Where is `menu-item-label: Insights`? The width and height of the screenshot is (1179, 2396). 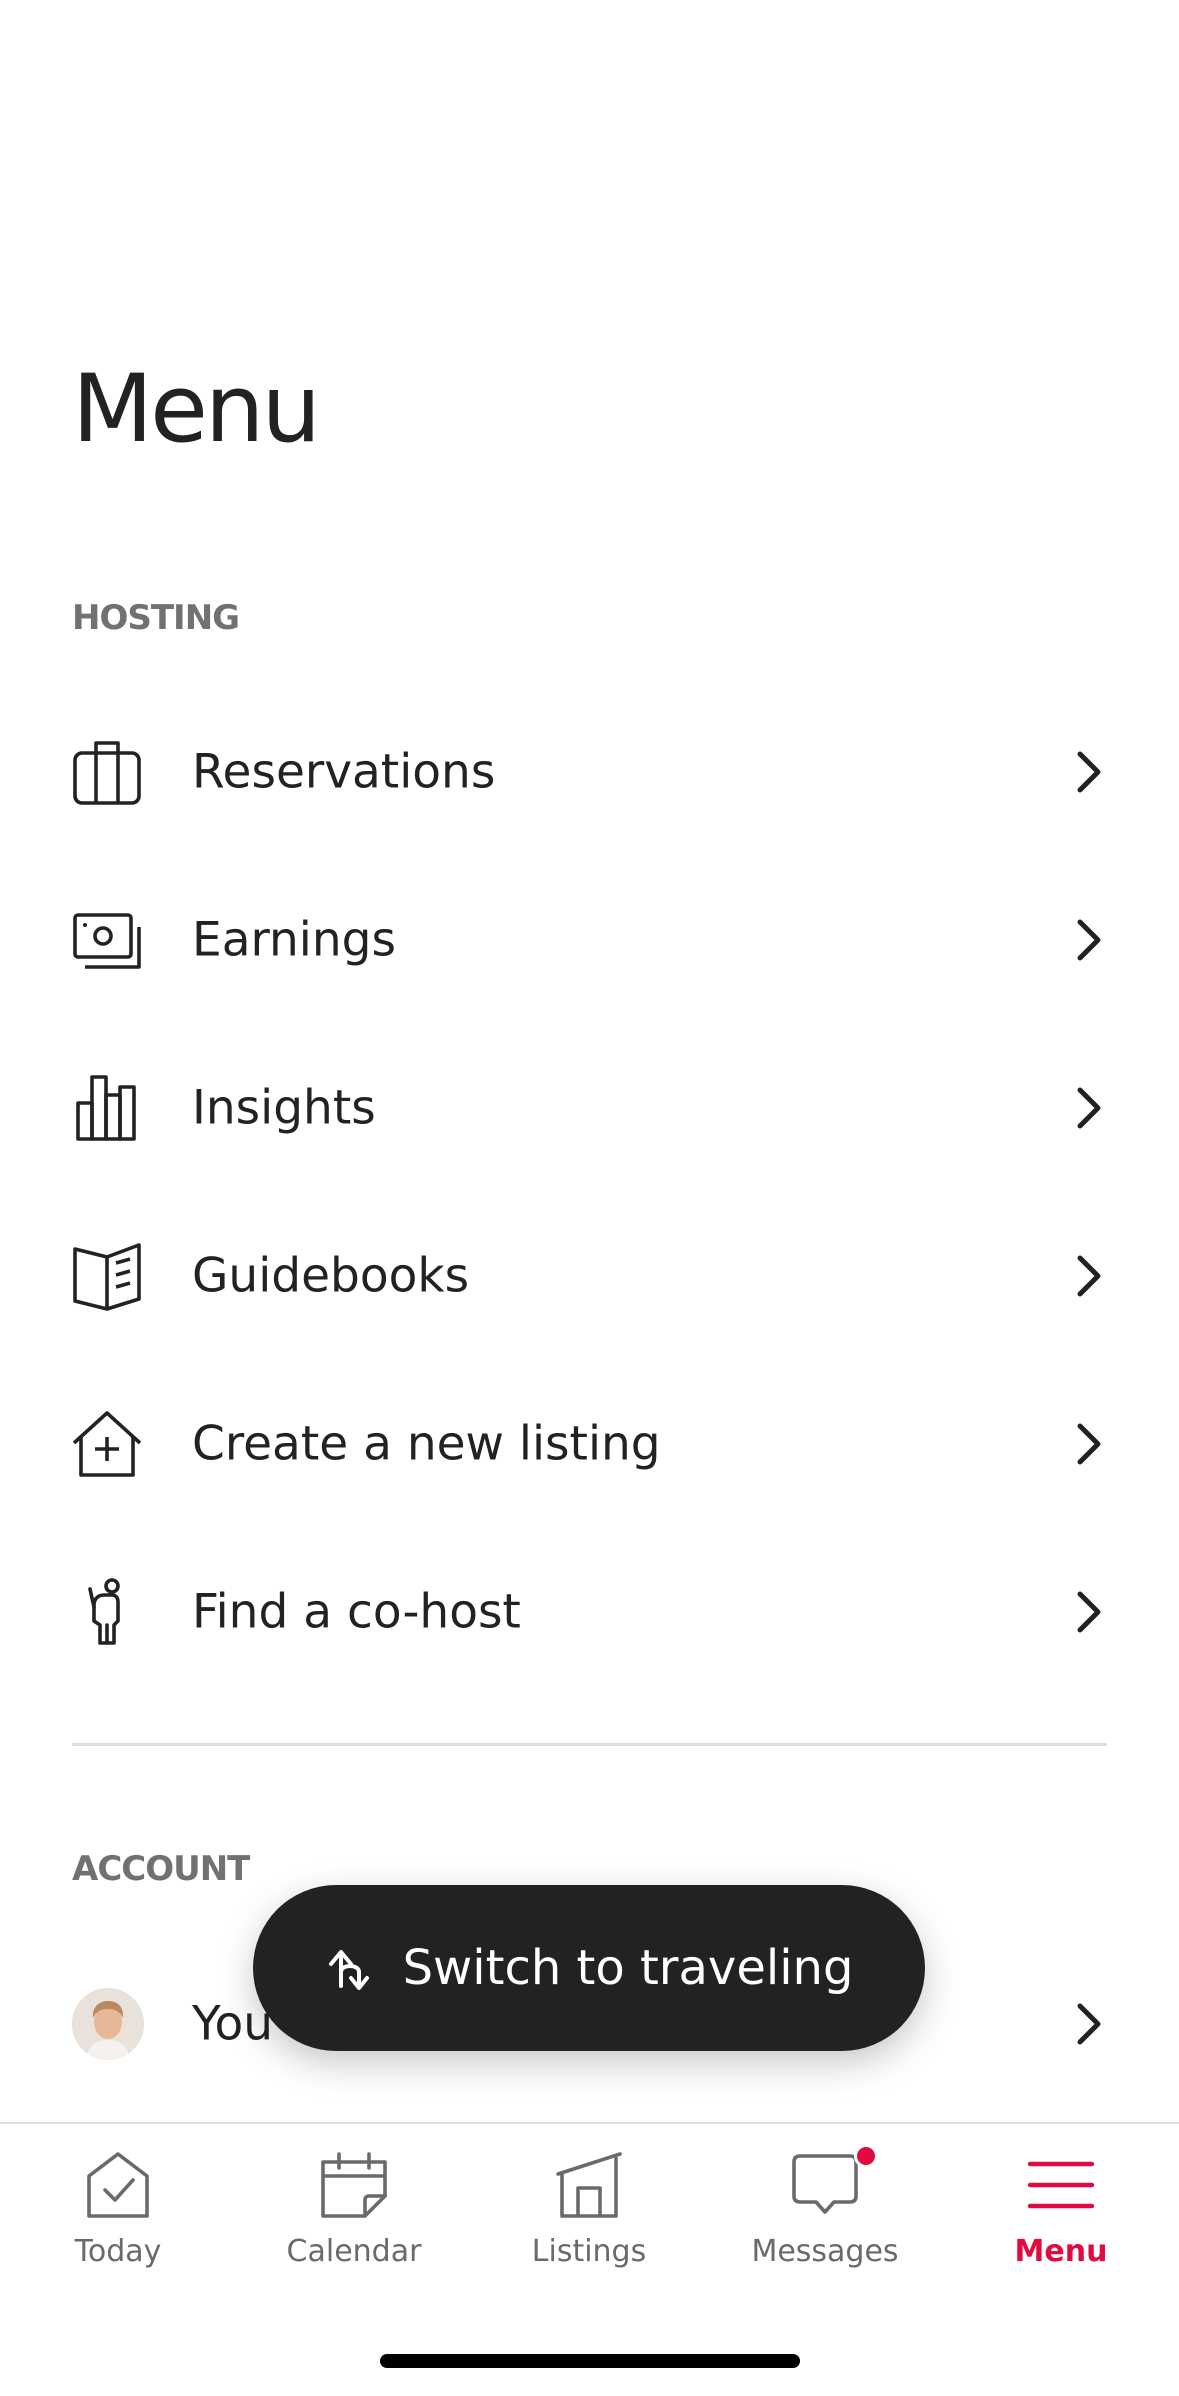 menu-item-label: Insights is located at coordinates (284, 1108).